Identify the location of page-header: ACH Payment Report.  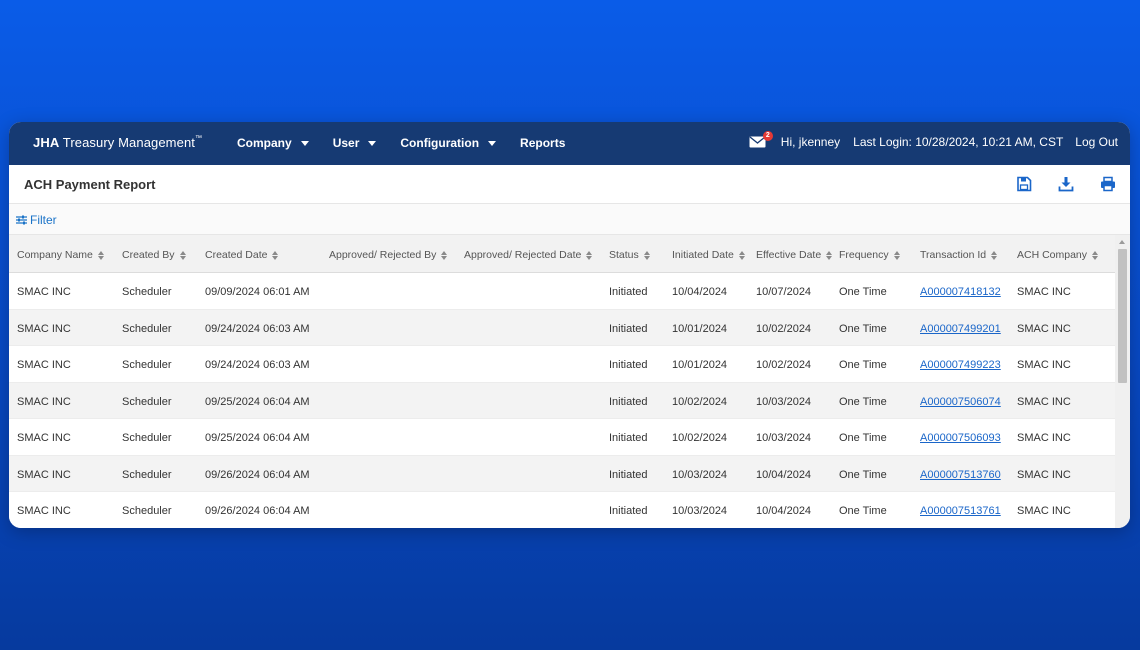
(569, 184).